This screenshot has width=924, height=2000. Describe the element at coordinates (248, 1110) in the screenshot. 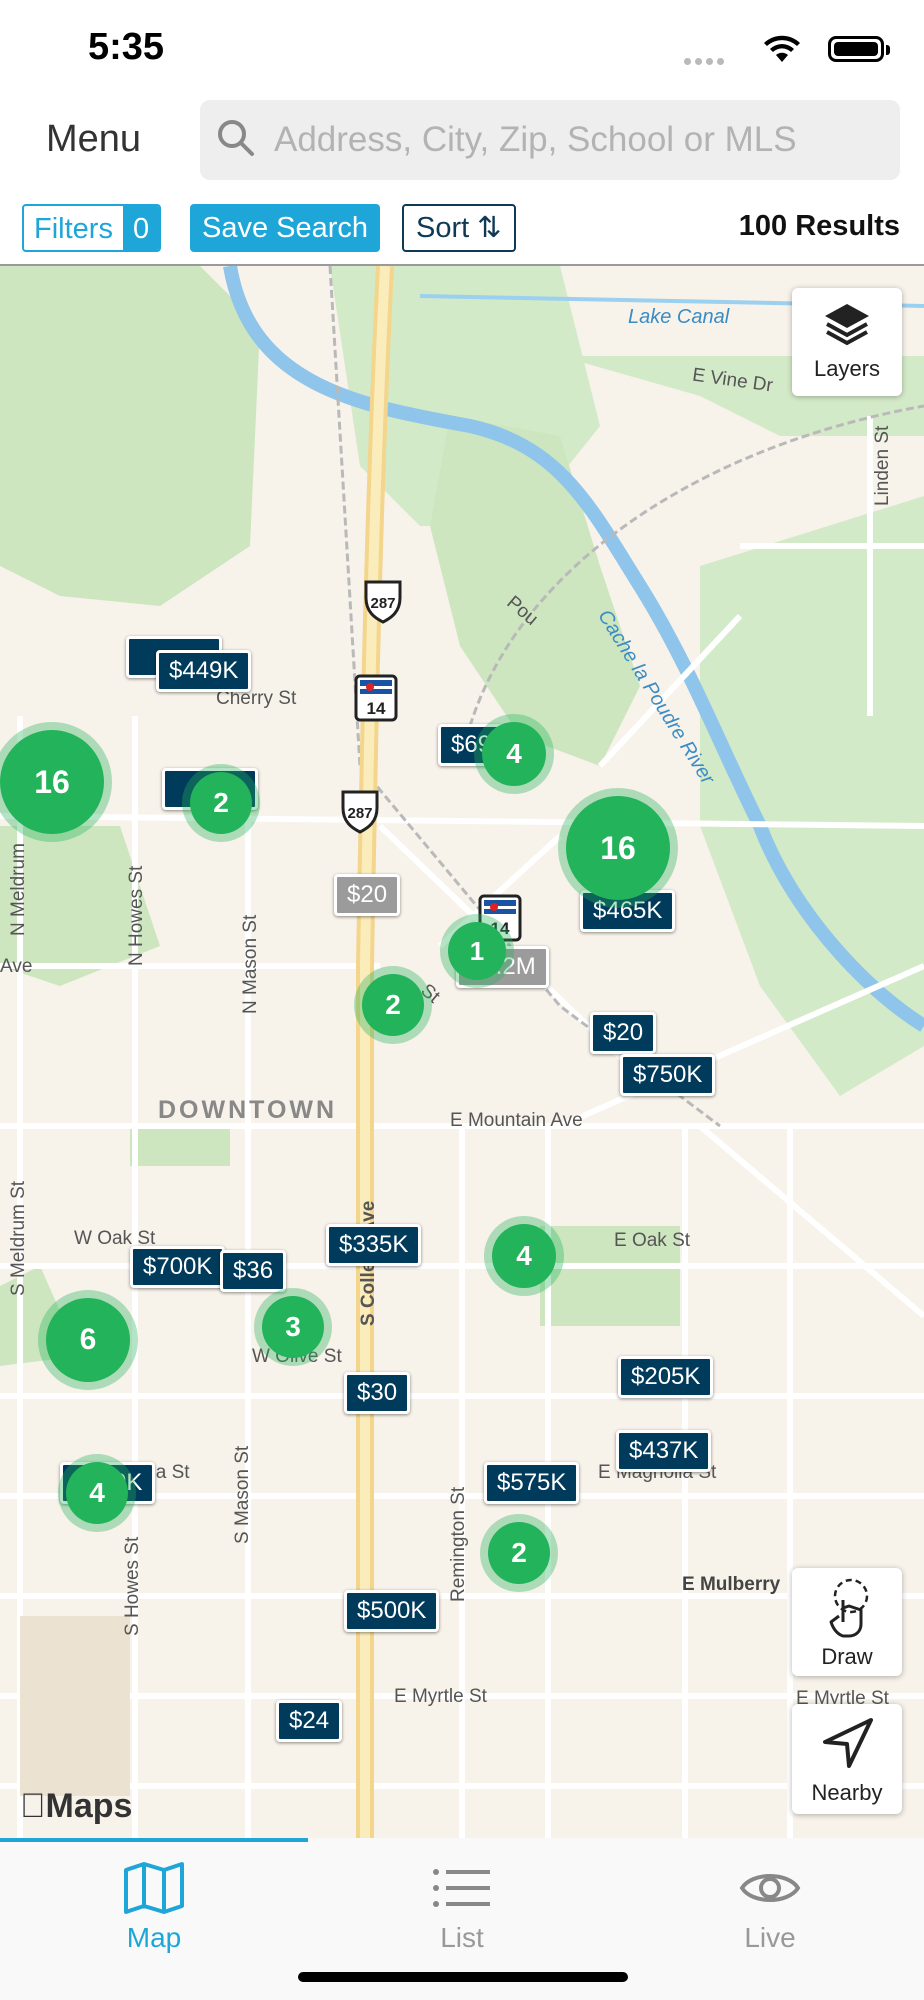

I see `area-label-downtown: DOWNTOWN` at that location.